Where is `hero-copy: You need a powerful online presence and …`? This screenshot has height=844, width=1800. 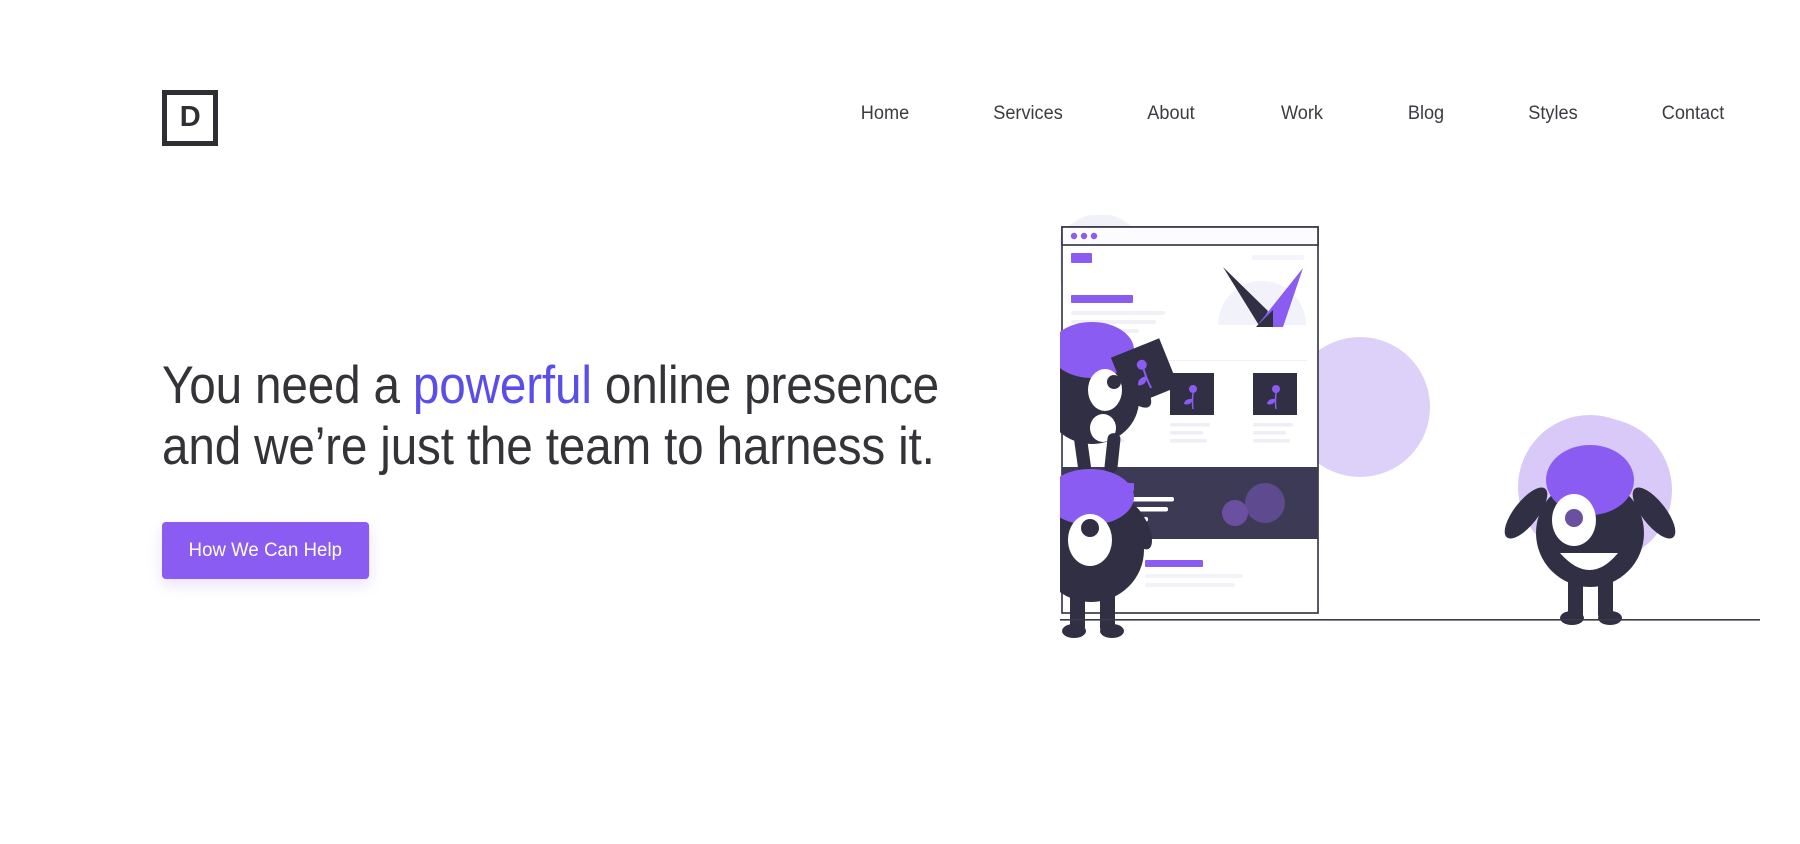
hero-copy: You need a powerful online presence and … is located at coordinates (582, 467).